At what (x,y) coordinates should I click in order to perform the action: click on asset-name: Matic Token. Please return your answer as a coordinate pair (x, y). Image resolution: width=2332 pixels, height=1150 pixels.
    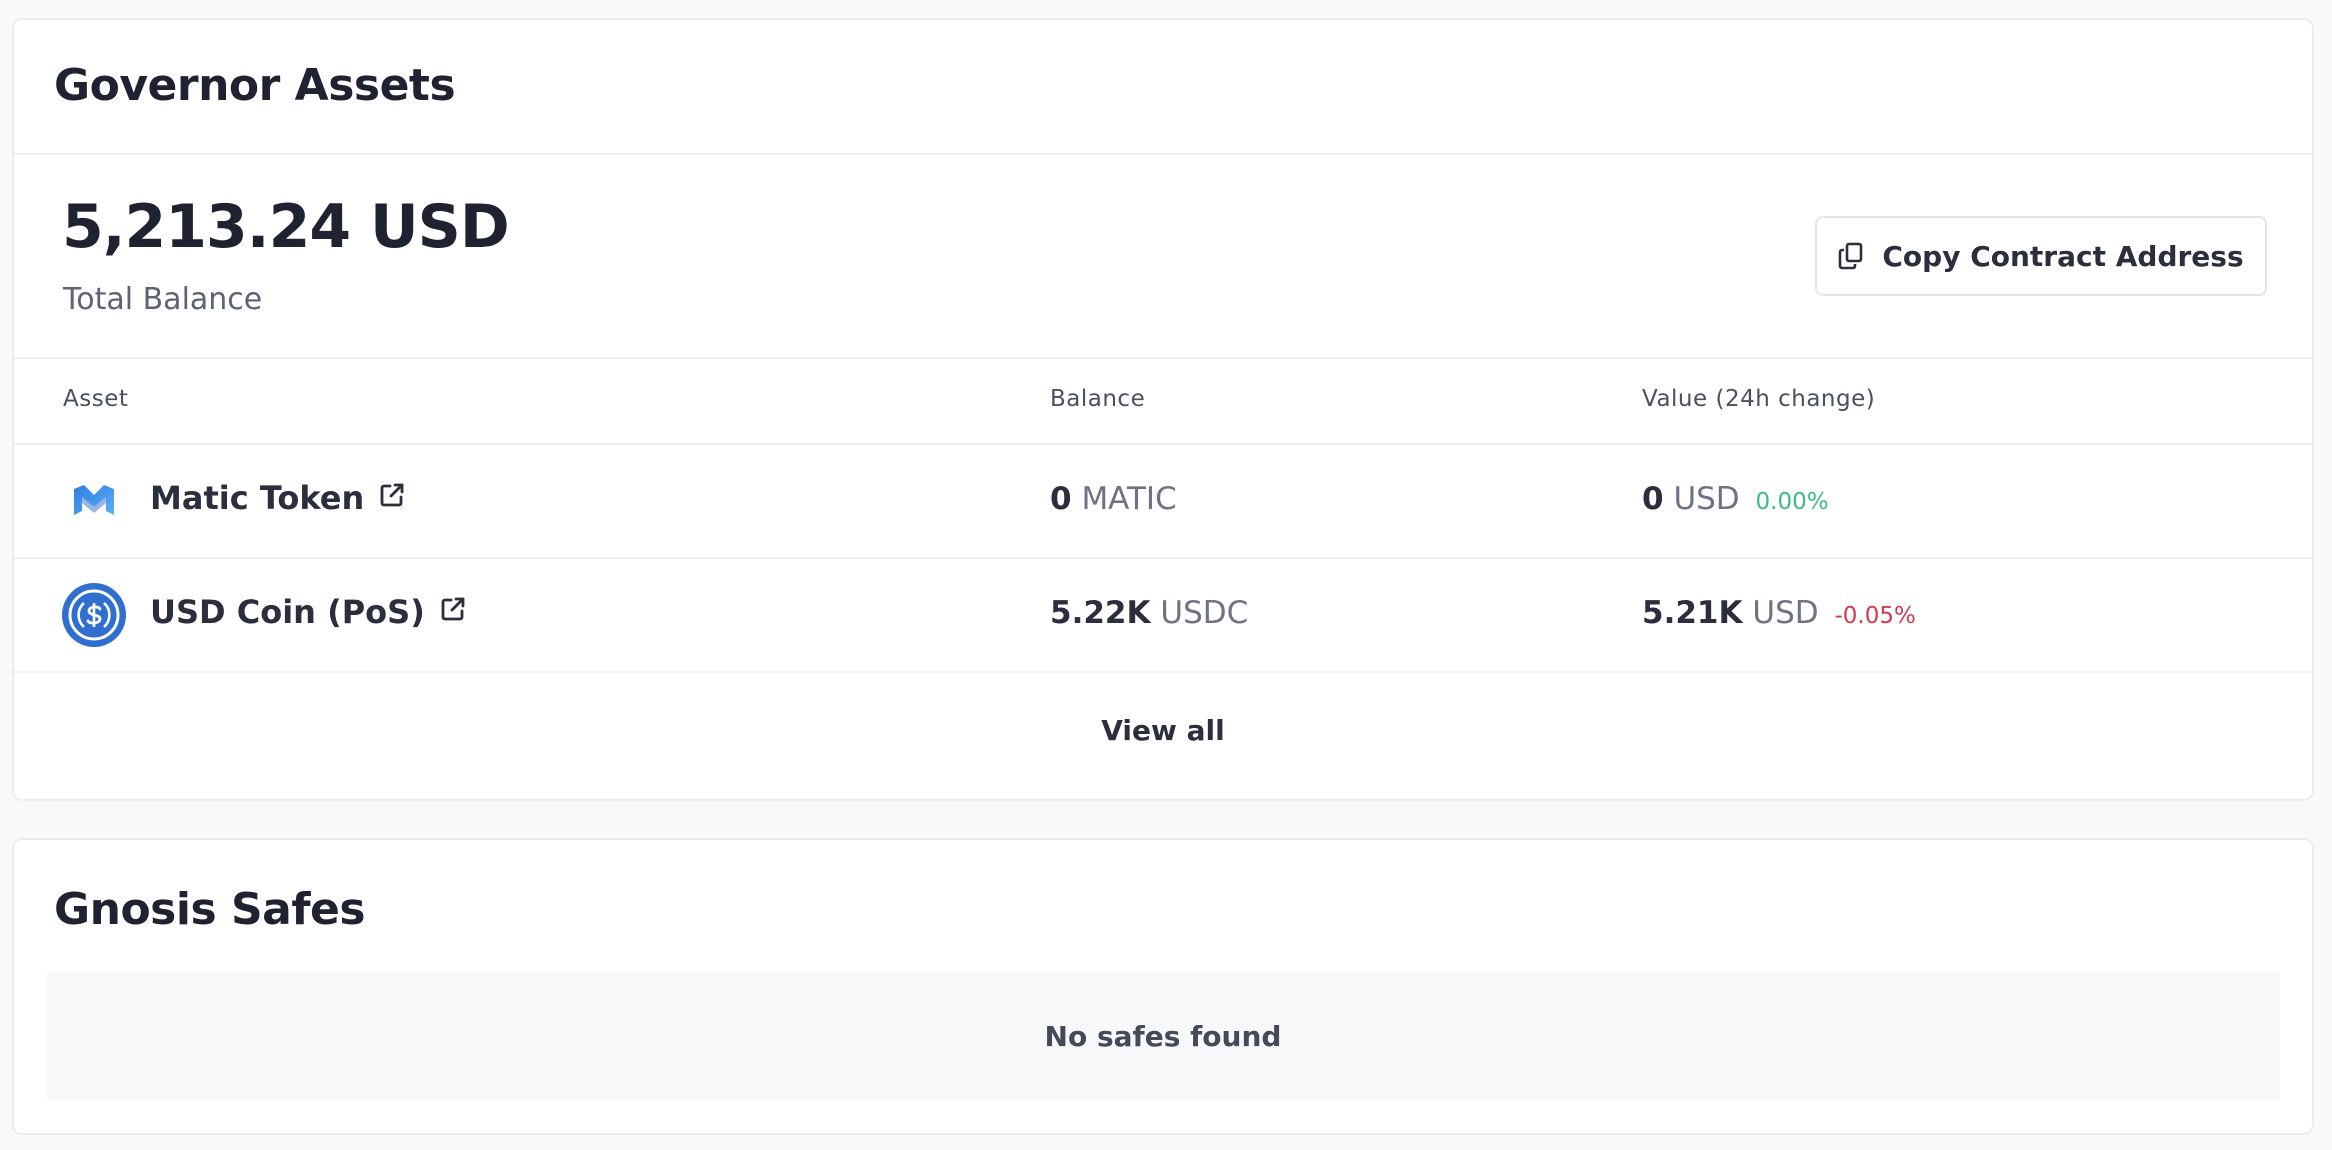
    Looking at the image, I should click on (257, 498).